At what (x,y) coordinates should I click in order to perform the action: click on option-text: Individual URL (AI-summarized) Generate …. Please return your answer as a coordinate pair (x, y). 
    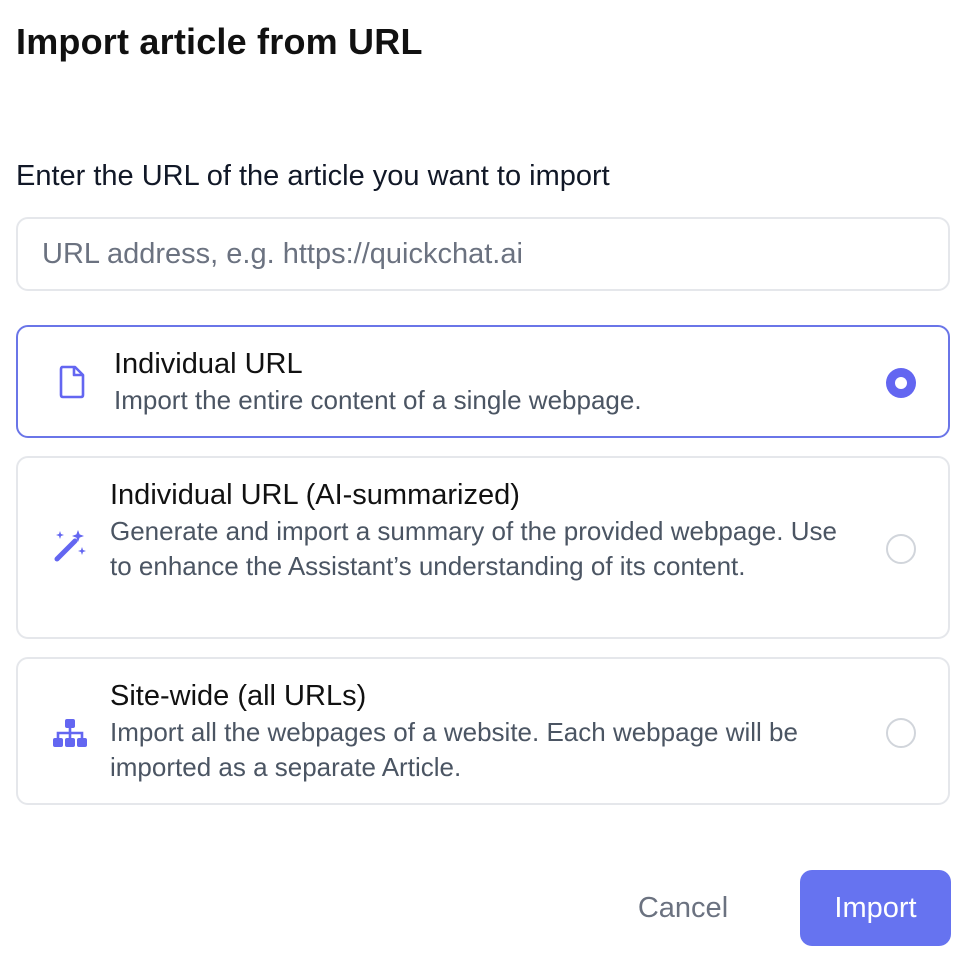
    Looking at the image, I should click on (480, 530).